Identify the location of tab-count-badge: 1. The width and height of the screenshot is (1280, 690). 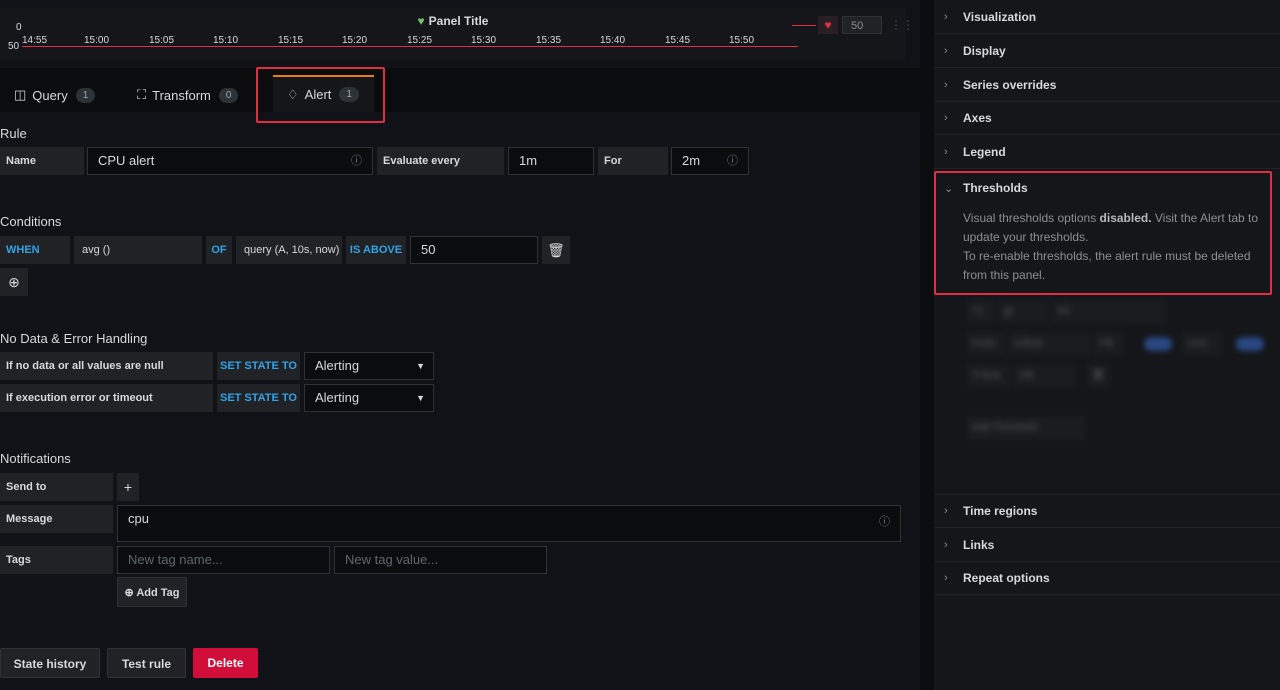
(85, 95).